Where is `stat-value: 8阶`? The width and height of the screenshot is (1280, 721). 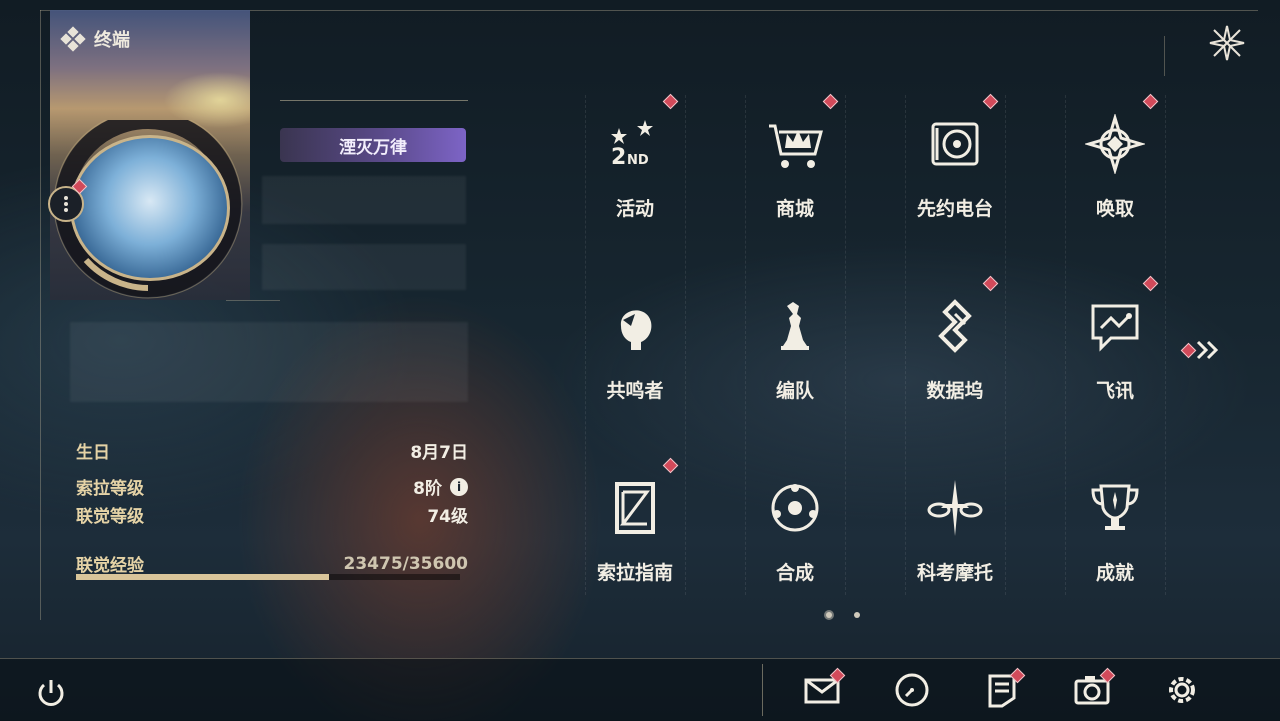 stat-value: 8阶 is located at coordinates (427, 489).